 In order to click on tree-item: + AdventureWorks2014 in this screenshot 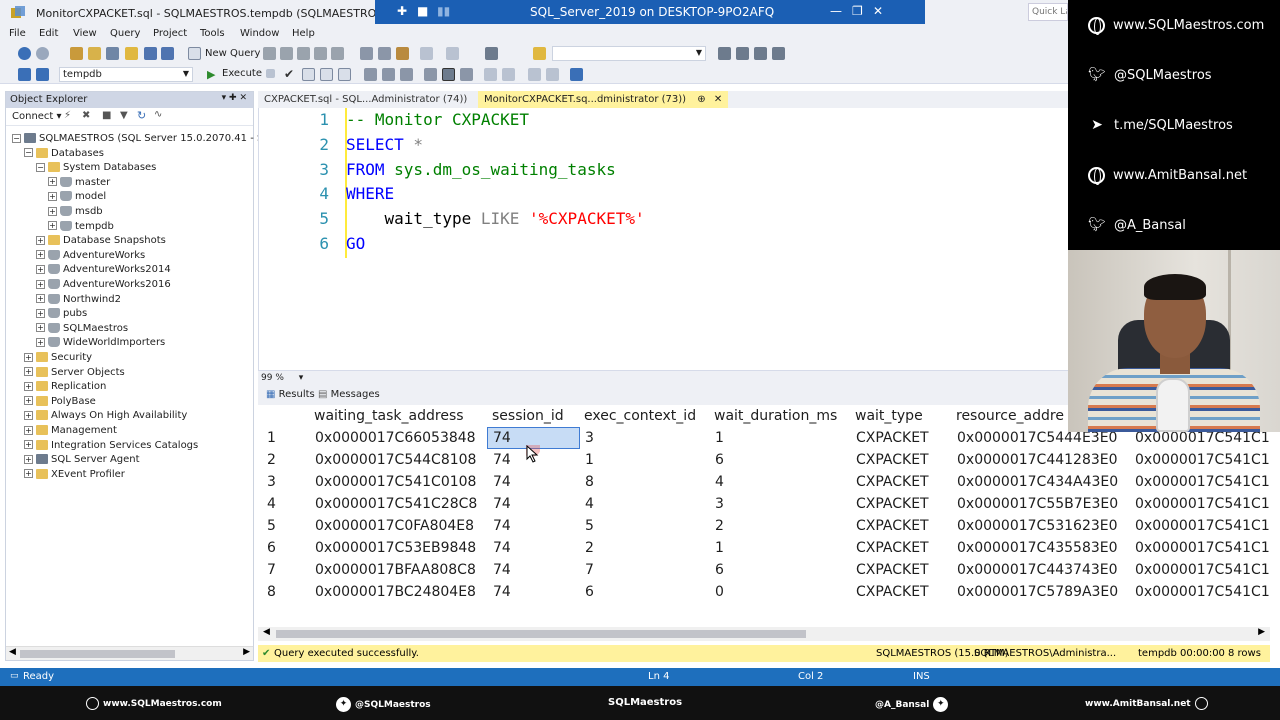, I will do `click(103, 270)`.